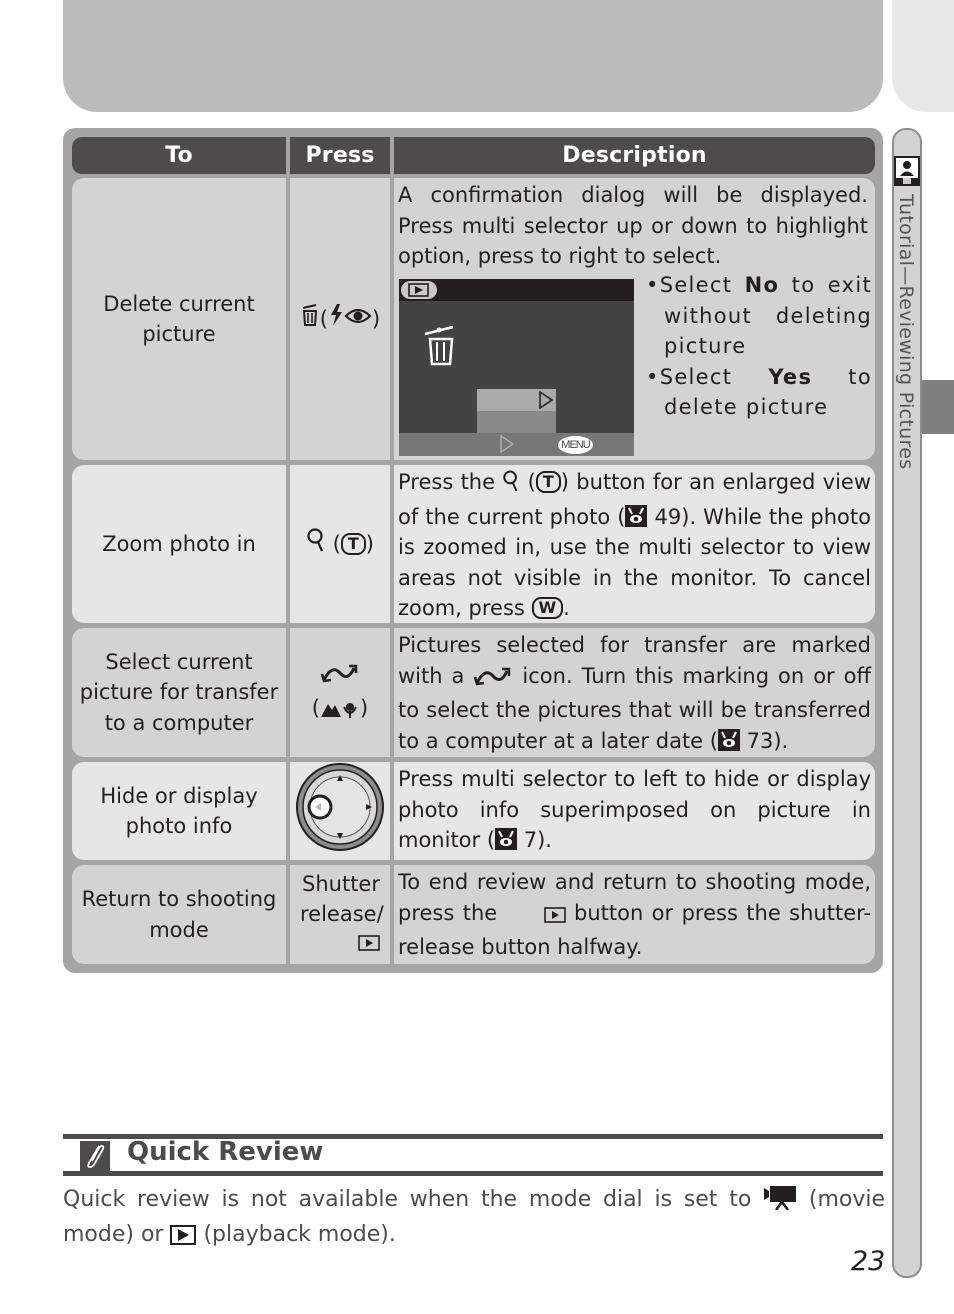 The width and height of the screenshot is (954, 1314). Describe the element at coordinates (95, 1156) in the screenshot. I see `paperclip-note-icon` at that location.